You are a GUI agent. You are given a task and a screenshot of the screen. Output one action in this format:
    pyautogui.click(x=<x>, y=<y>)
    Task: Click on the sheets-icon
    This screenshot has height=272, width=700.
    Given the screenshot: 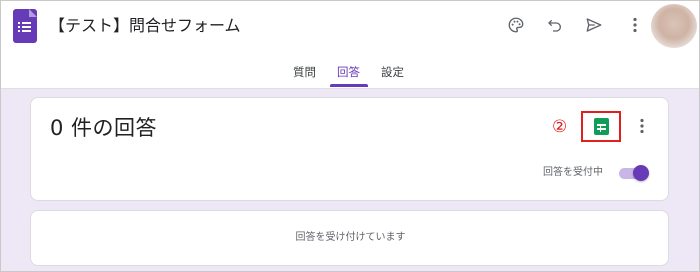 What is the action you would take?
    pyautogui.click(x=601, y=126)
    